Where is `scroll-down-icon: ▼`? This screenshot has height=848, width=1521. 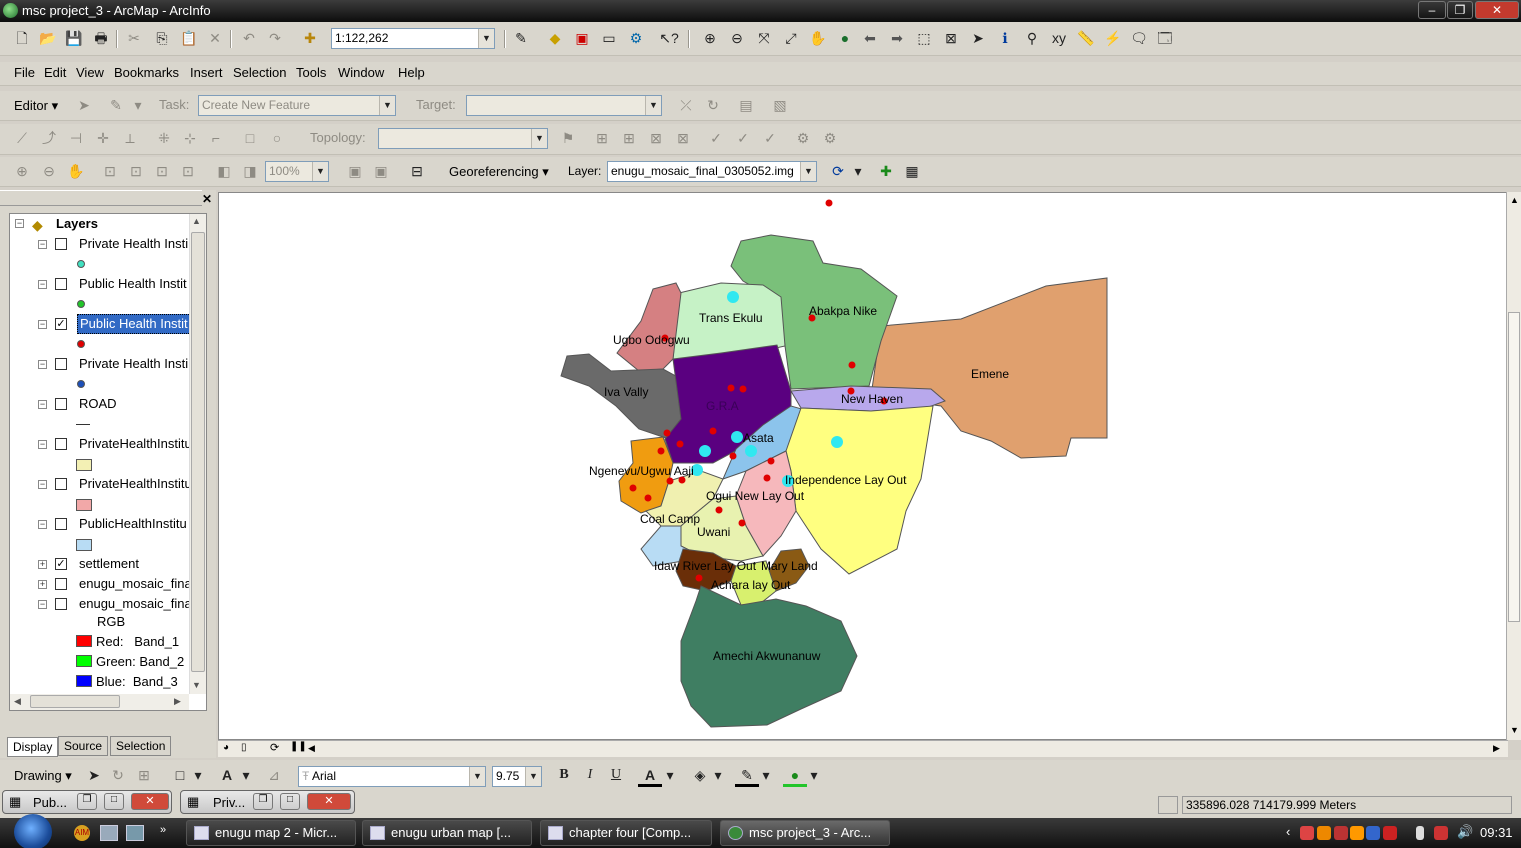
scroll-down-icon: ▼ is located at coordinates (196, 685).